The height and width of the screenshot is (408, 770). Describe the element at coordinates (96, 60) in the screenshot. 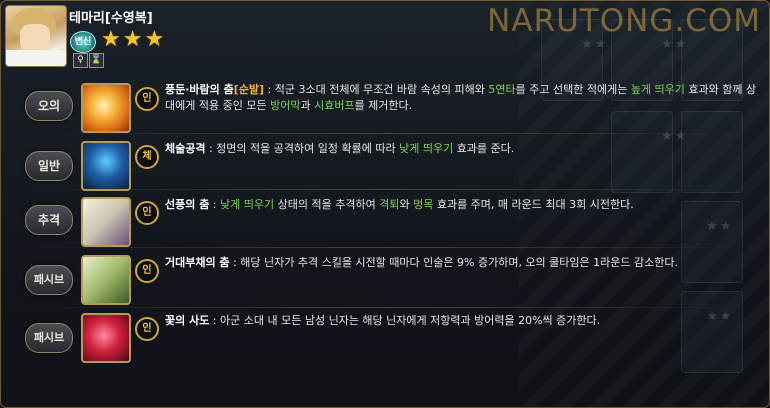

I see `hourglass-icon: ⌛` at that location.